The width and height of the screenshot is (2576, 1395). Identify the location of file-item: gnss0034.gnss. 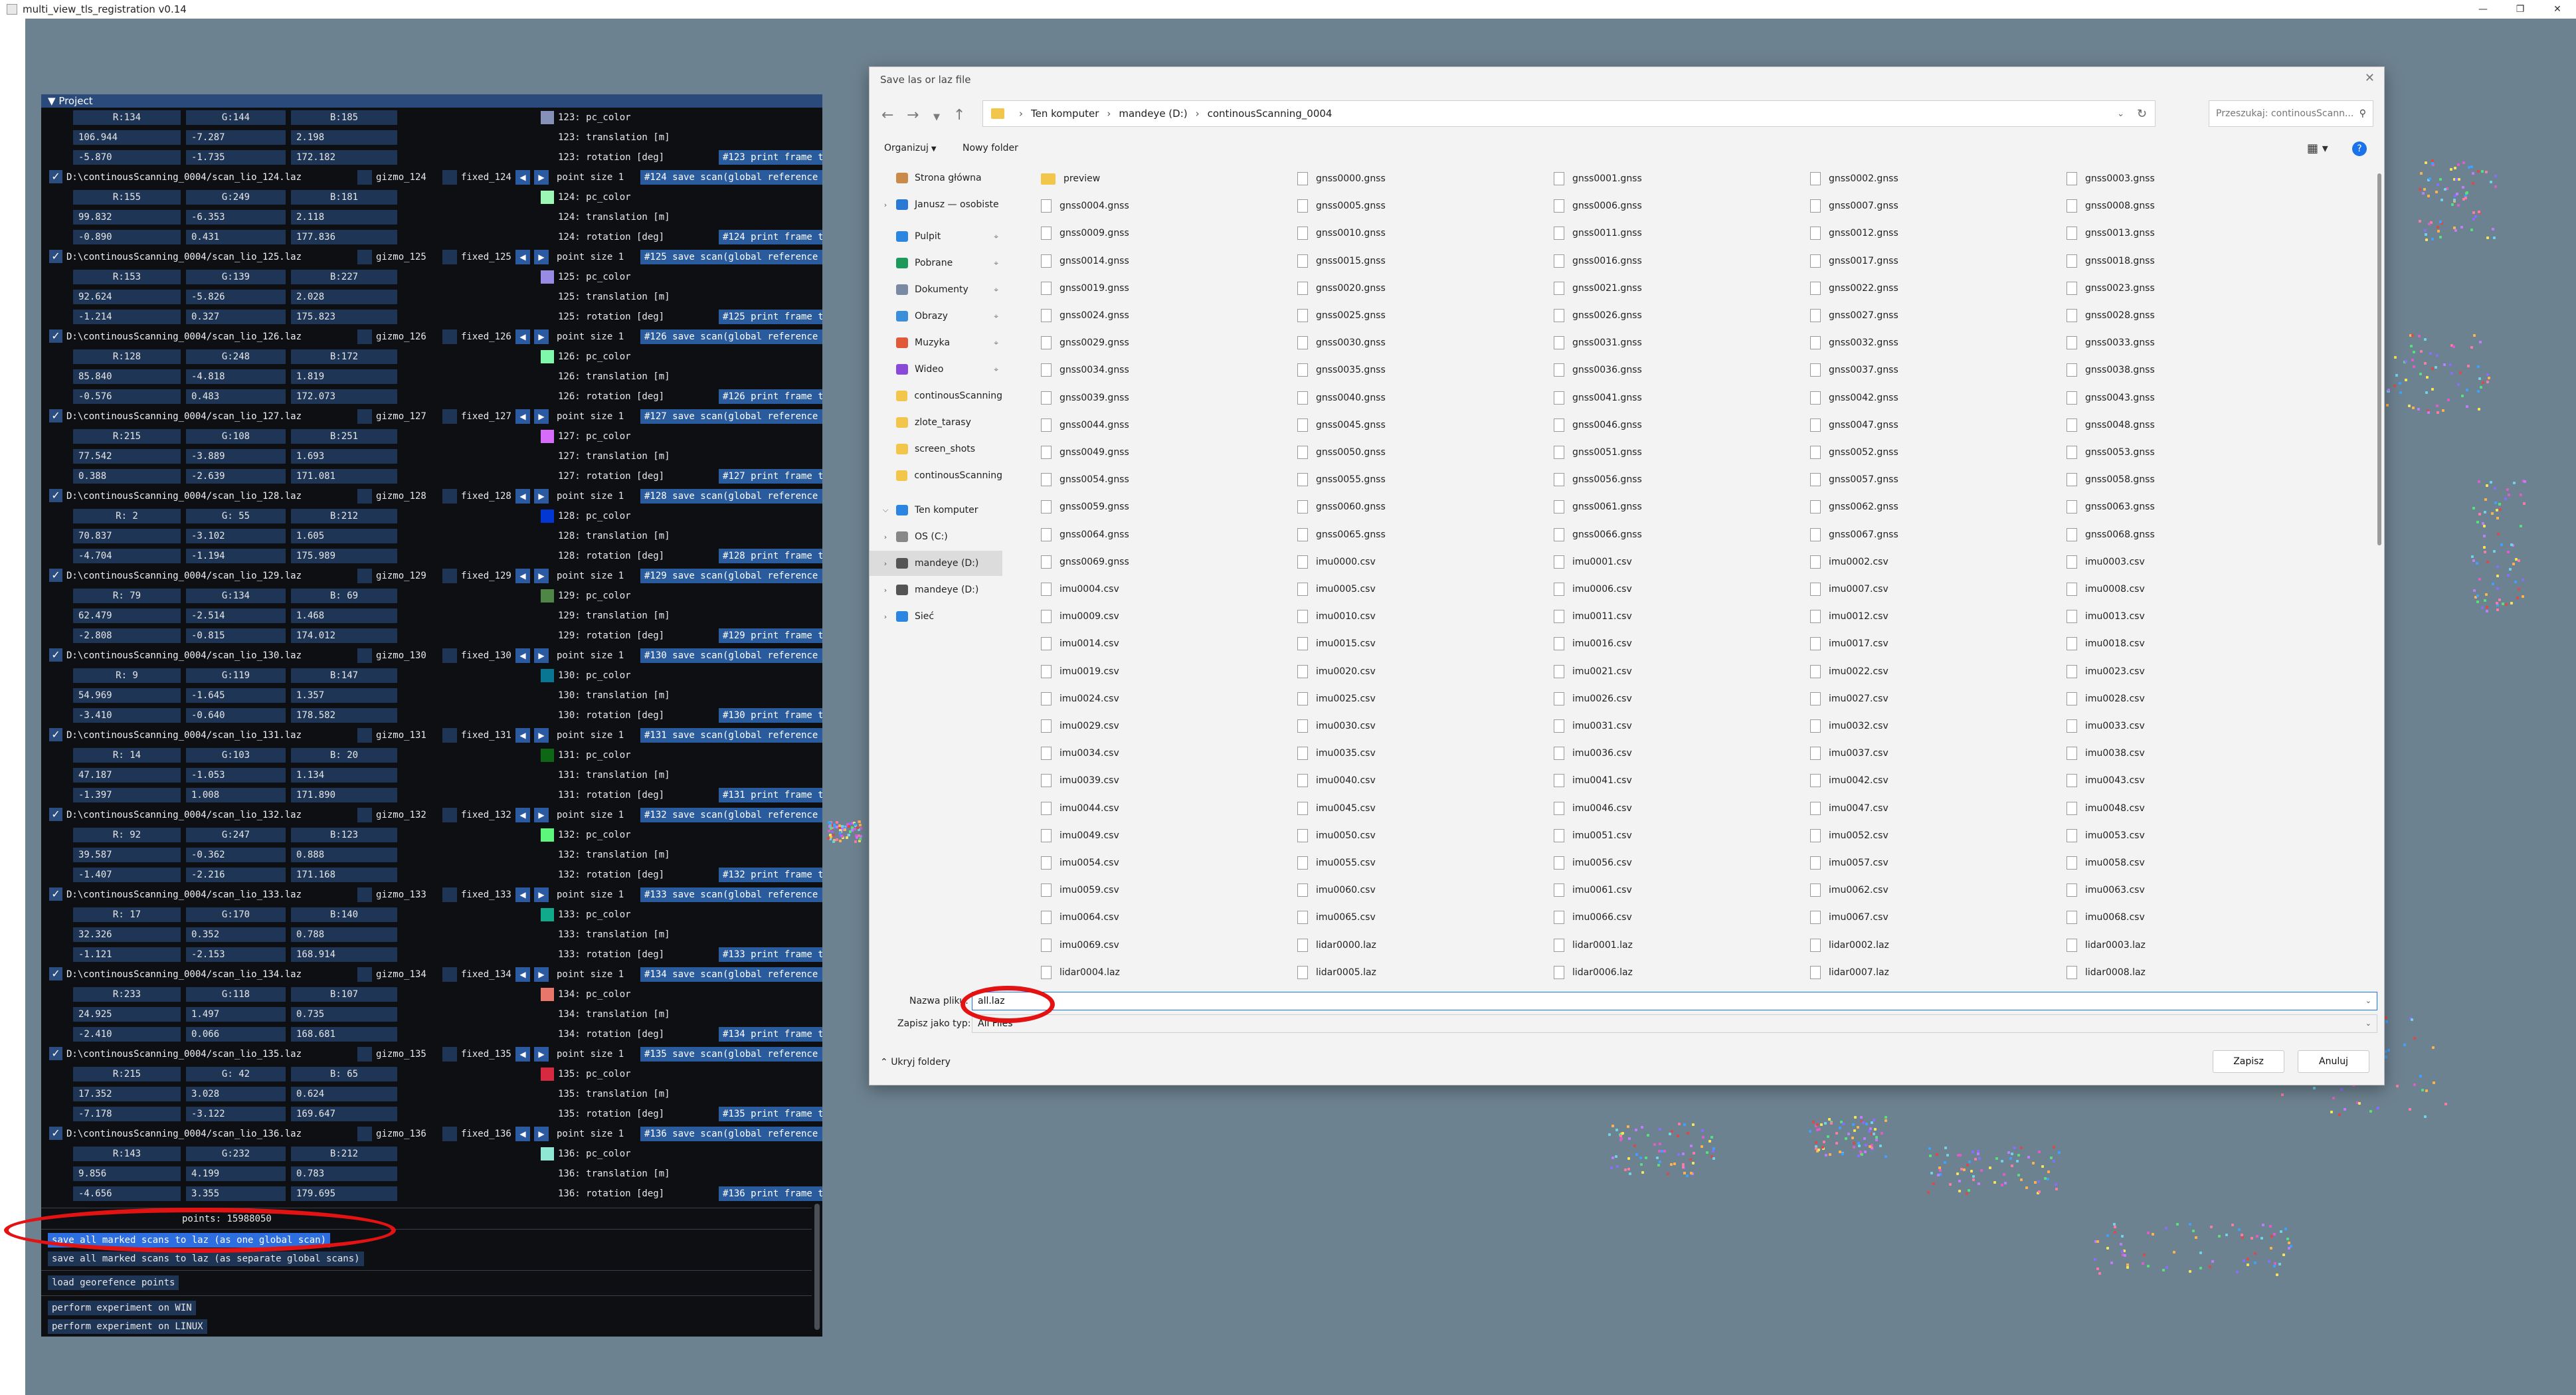
(1167, 370).